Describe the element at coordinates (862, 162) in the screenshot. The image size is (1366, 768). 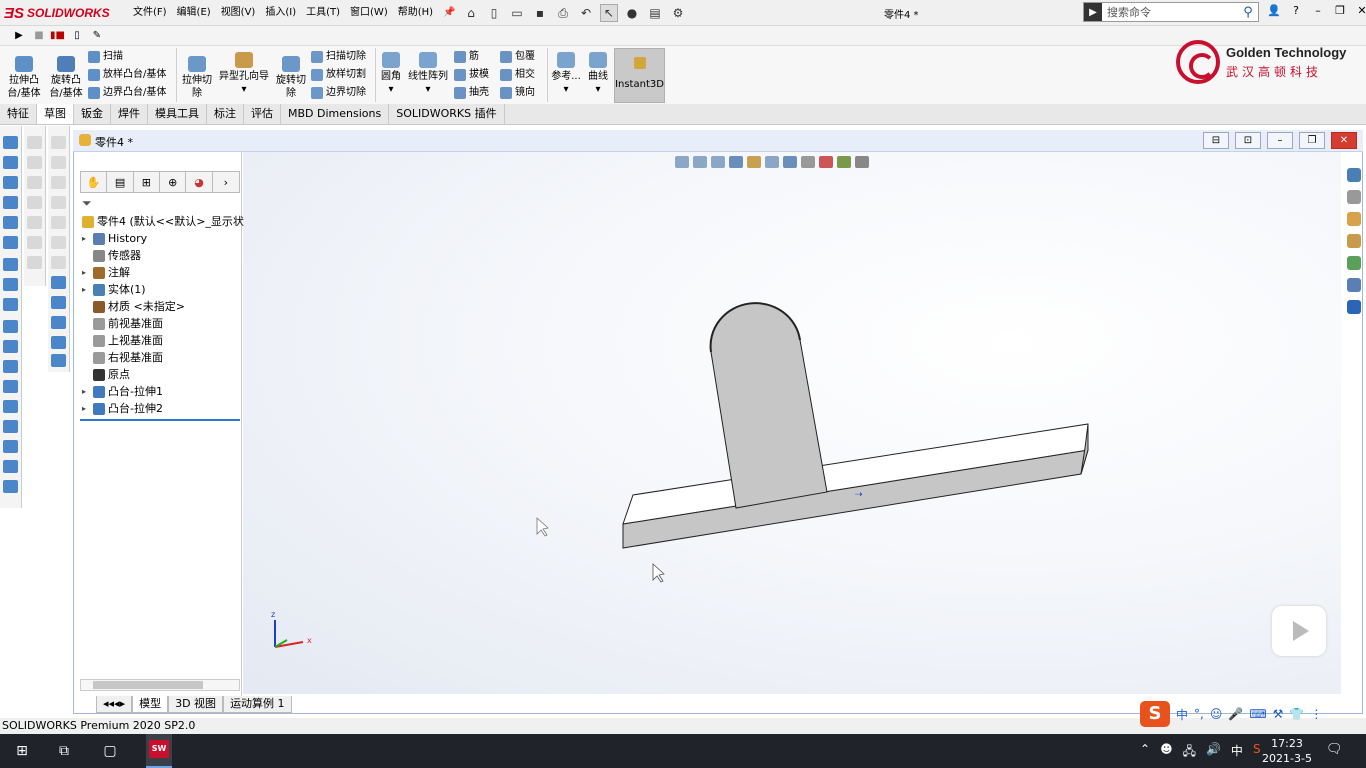
I see `view-settings-icon` at that location.